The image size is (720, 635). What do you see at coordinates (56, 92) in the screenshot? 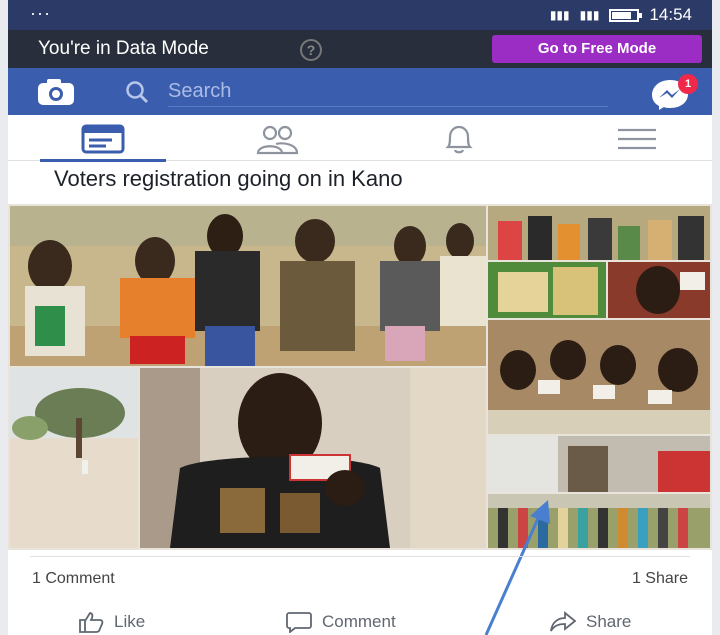
I see `camera-icon` at bounding box center [56, 92].